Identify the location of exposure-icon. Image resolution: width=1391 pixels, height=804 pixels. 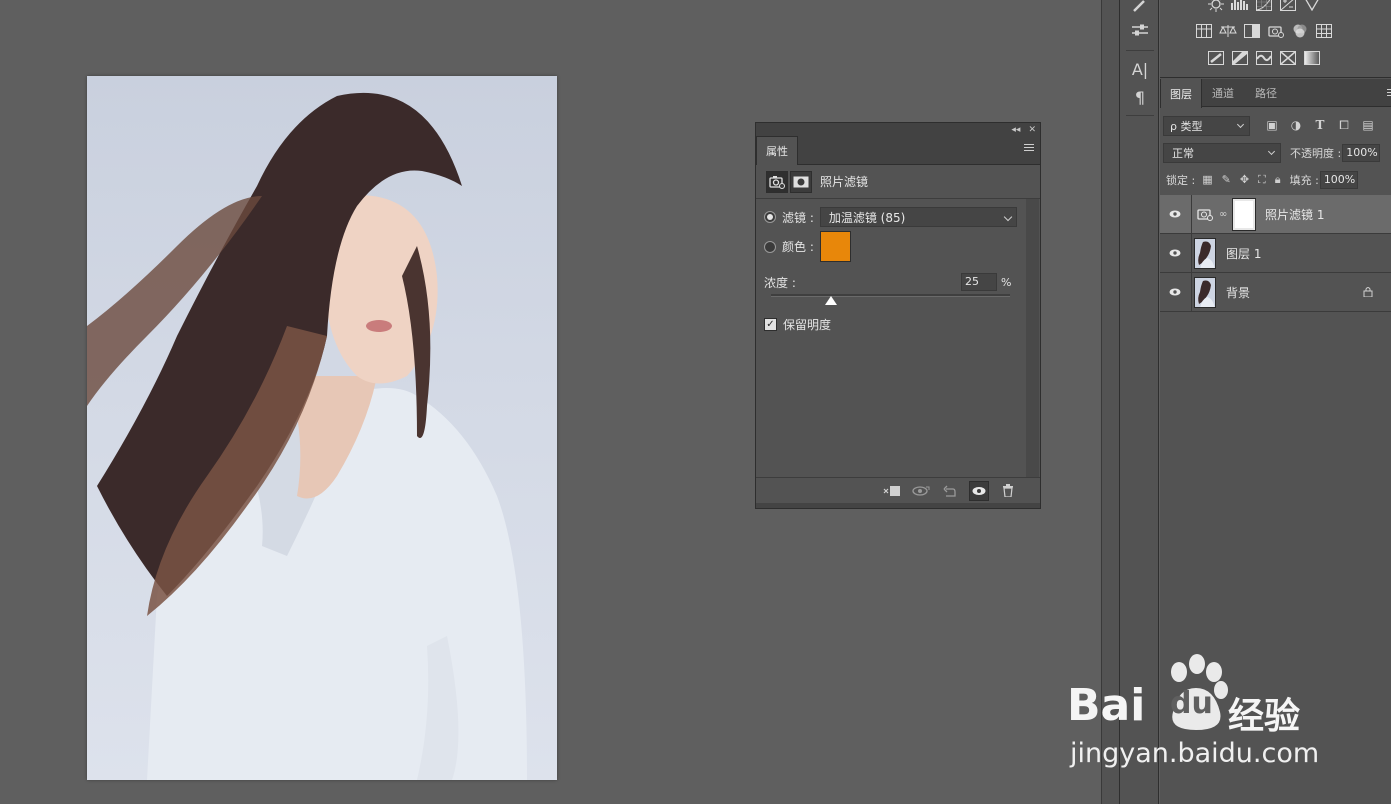
(1288, 7).